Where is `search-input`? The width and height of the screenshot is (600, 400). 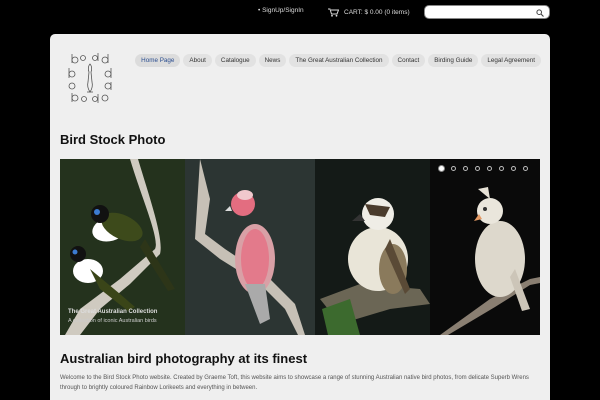
search-input is located at coordinates (481, 12).